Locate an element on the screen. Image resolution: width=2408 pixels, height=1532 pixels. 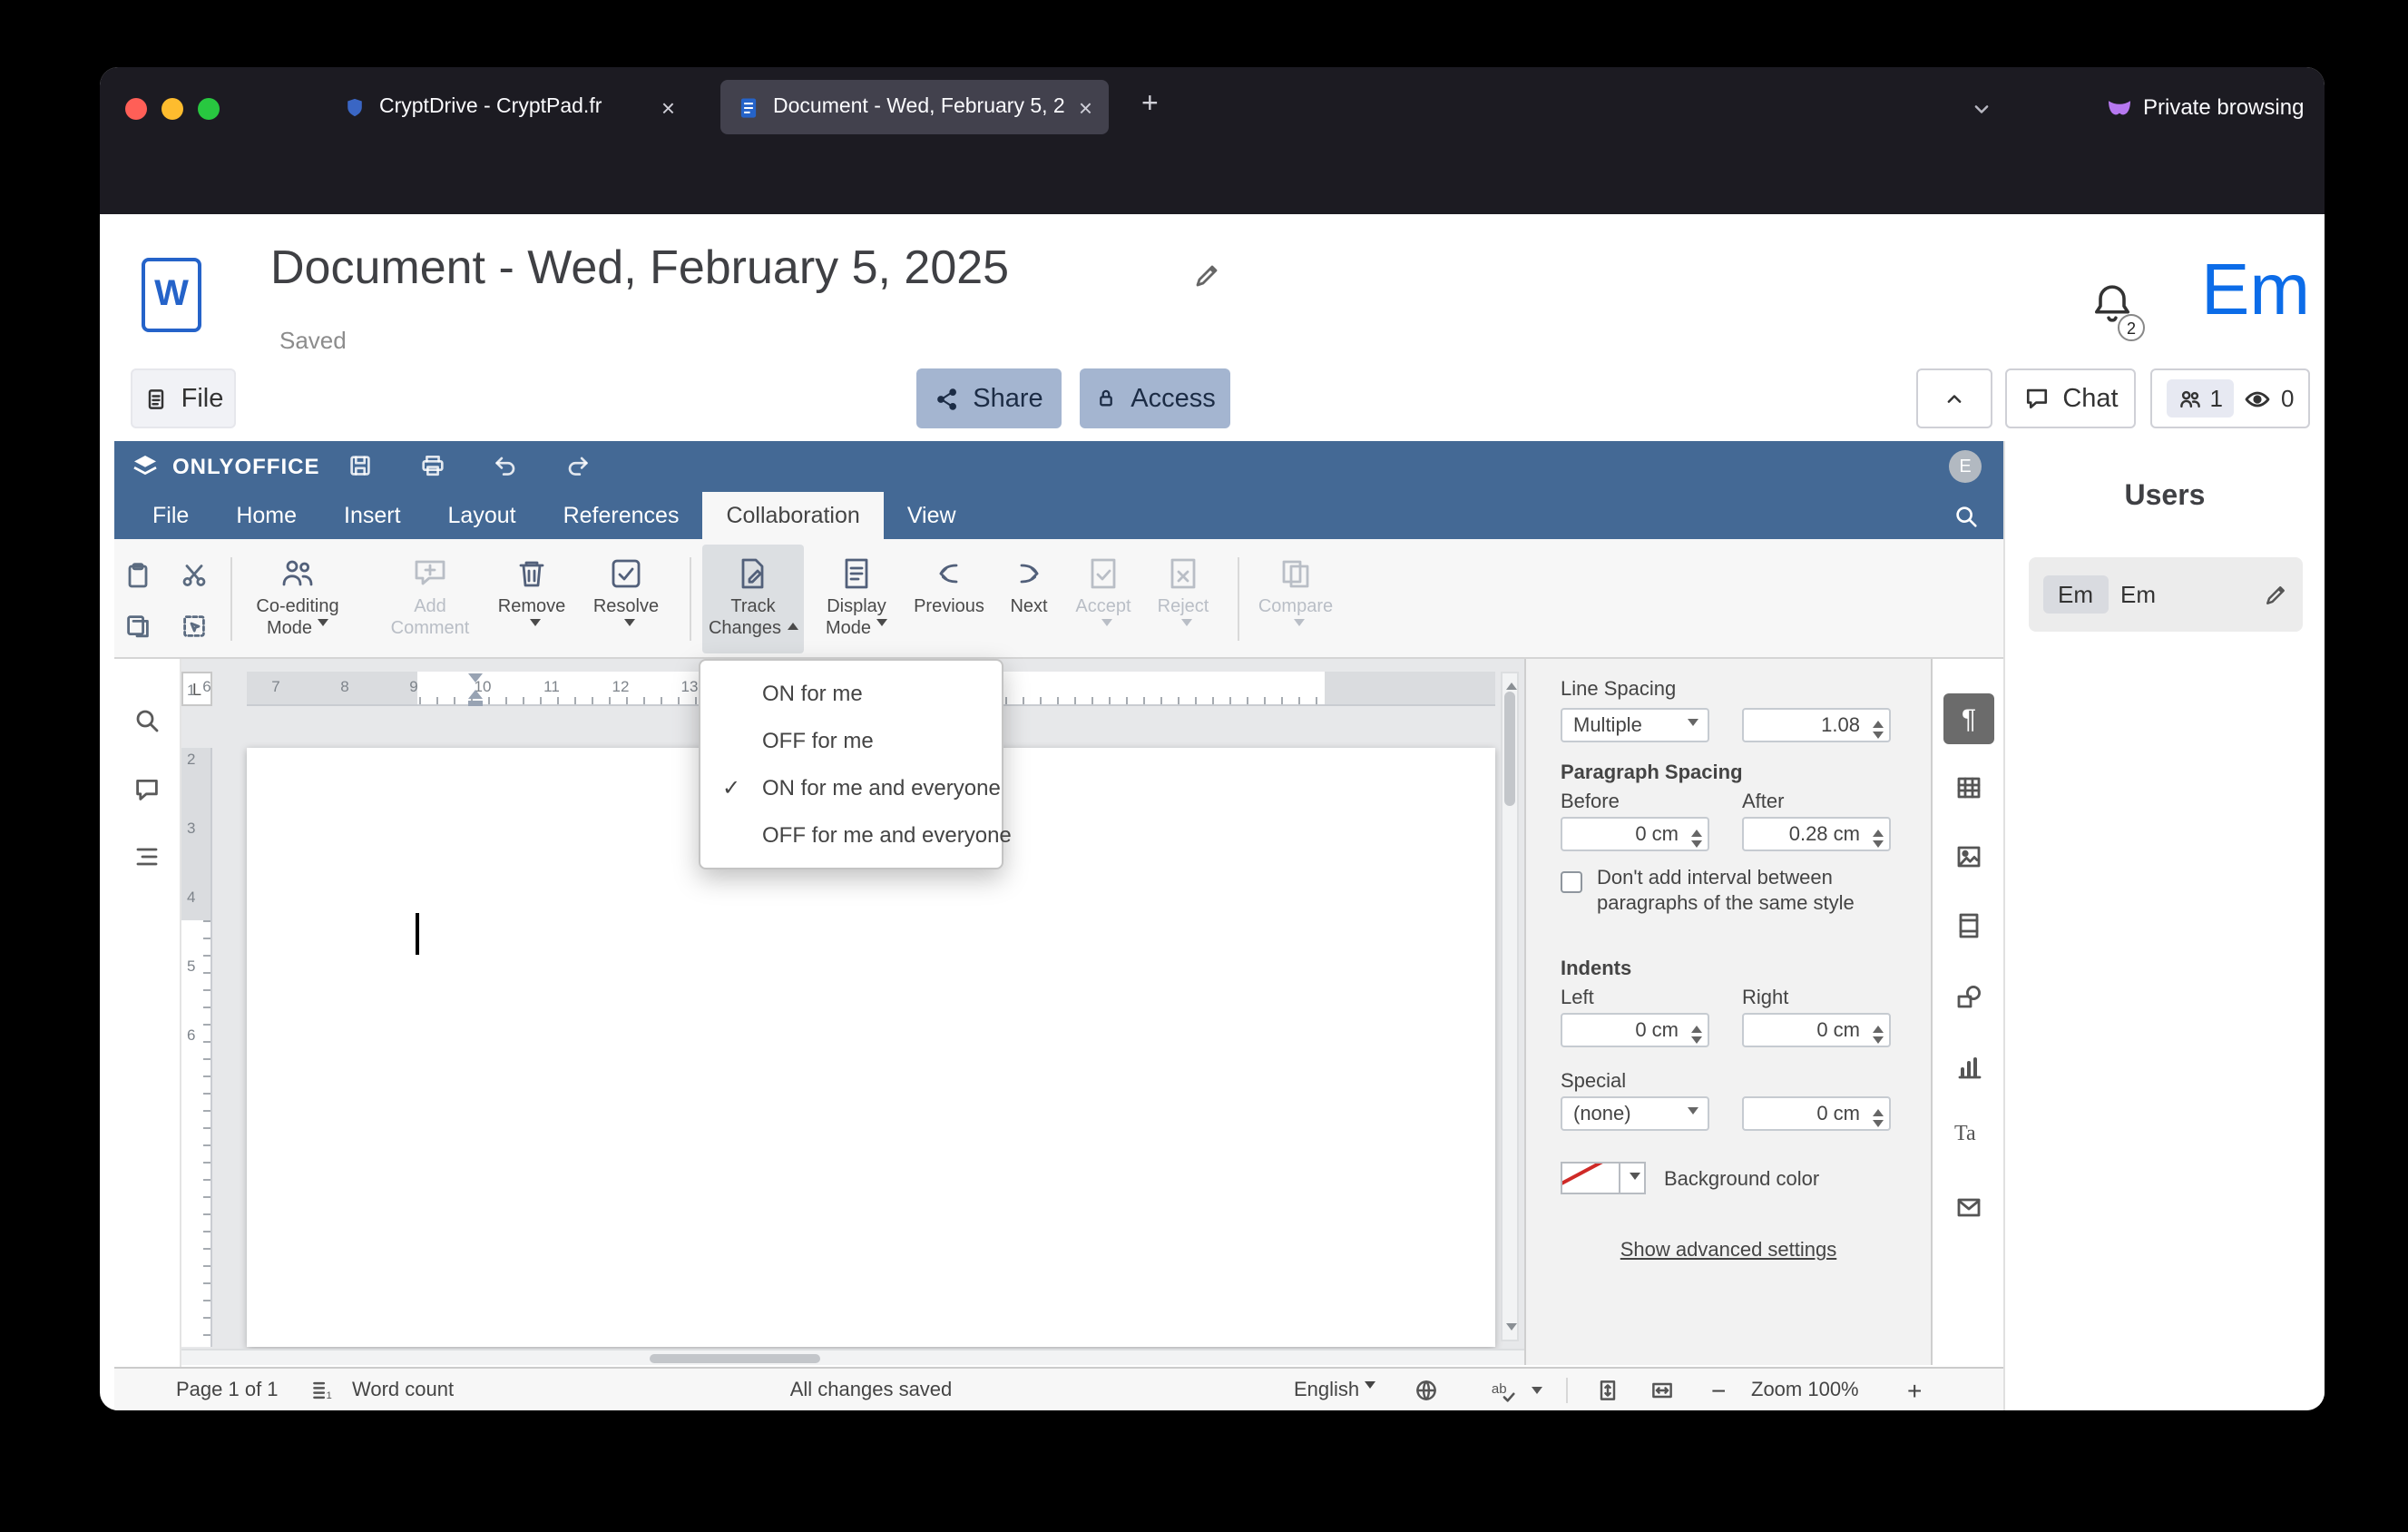
word-count-label: Word count is located at coordinates (403, 1389).